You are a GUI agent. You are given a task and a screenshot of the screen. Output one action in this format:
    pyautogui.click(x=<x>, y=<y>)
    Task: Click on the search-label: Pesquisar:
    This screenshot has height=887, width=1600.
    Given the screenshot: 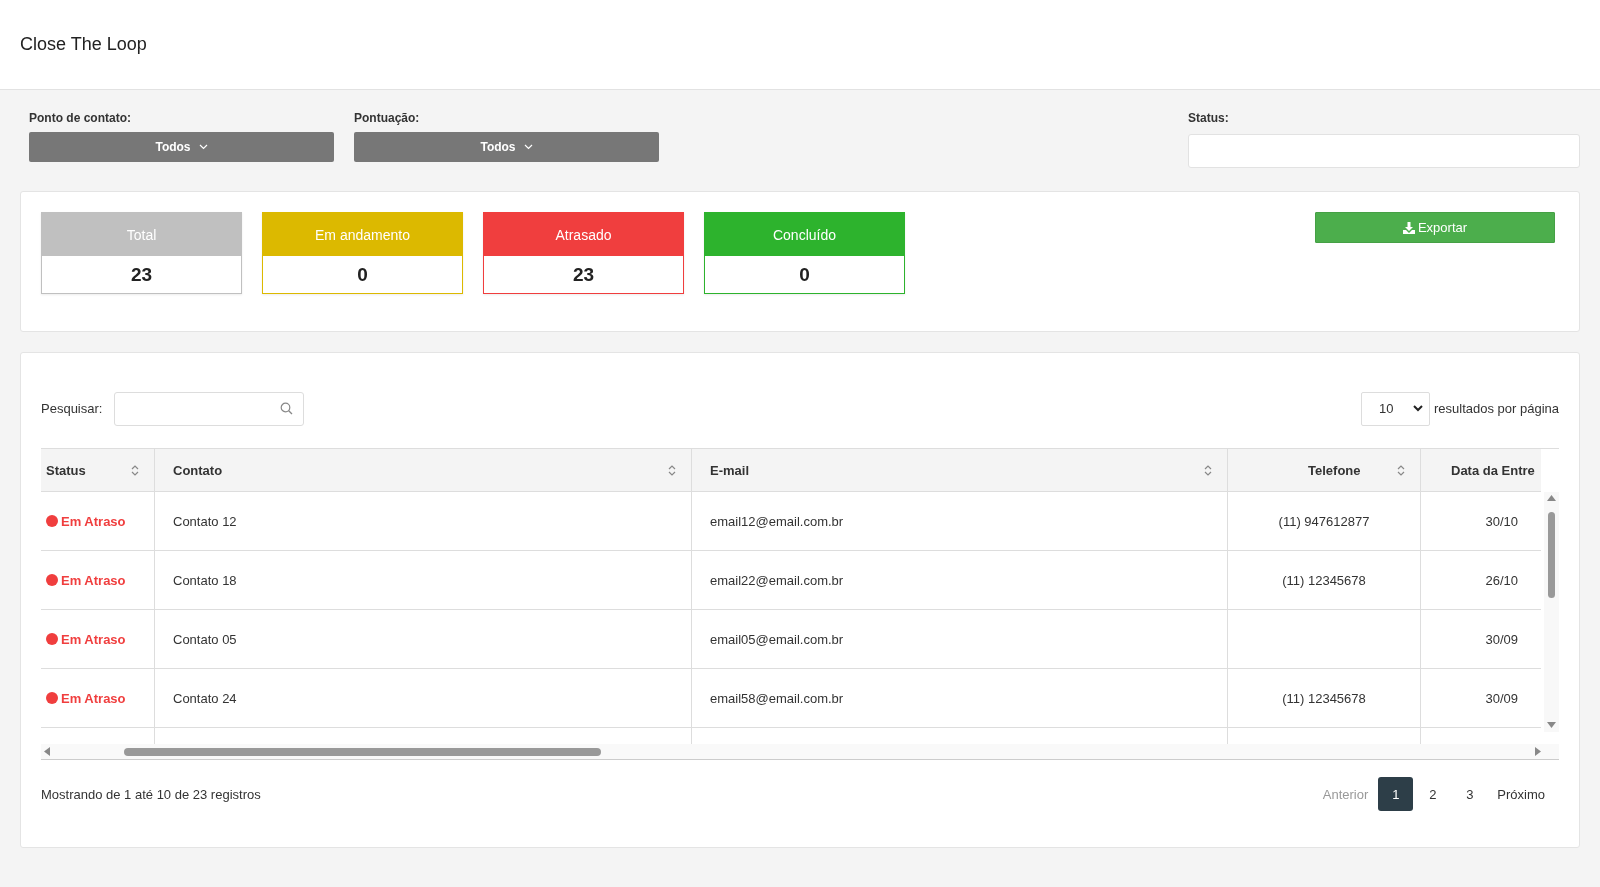 What is the action you would take?
    pyautogui.click(x=72, y=408)
    